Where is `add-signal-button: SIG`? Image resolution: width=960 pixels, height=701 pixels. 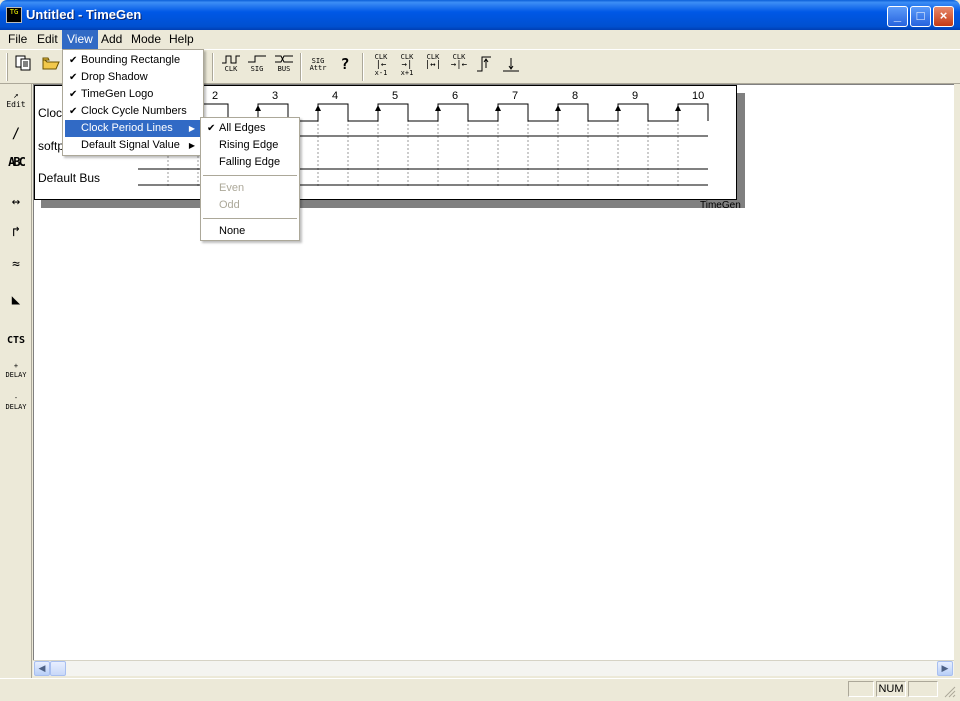
add-signal-button: SIG is located at coordinates (257, 66).